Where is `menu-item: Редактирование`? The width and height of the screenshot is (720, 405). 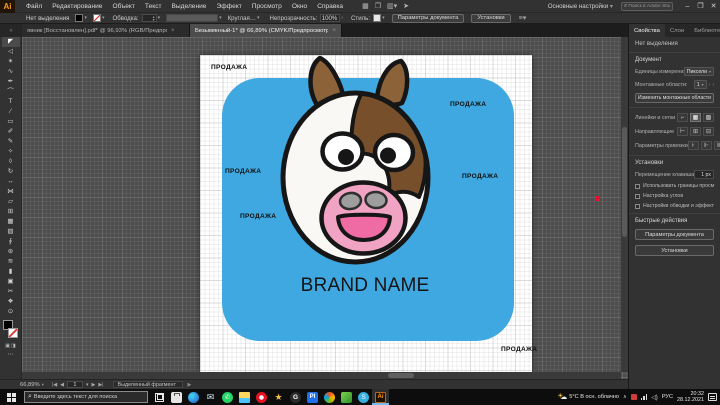
menu-item: Редактирование is located at coordinates (77, 6).